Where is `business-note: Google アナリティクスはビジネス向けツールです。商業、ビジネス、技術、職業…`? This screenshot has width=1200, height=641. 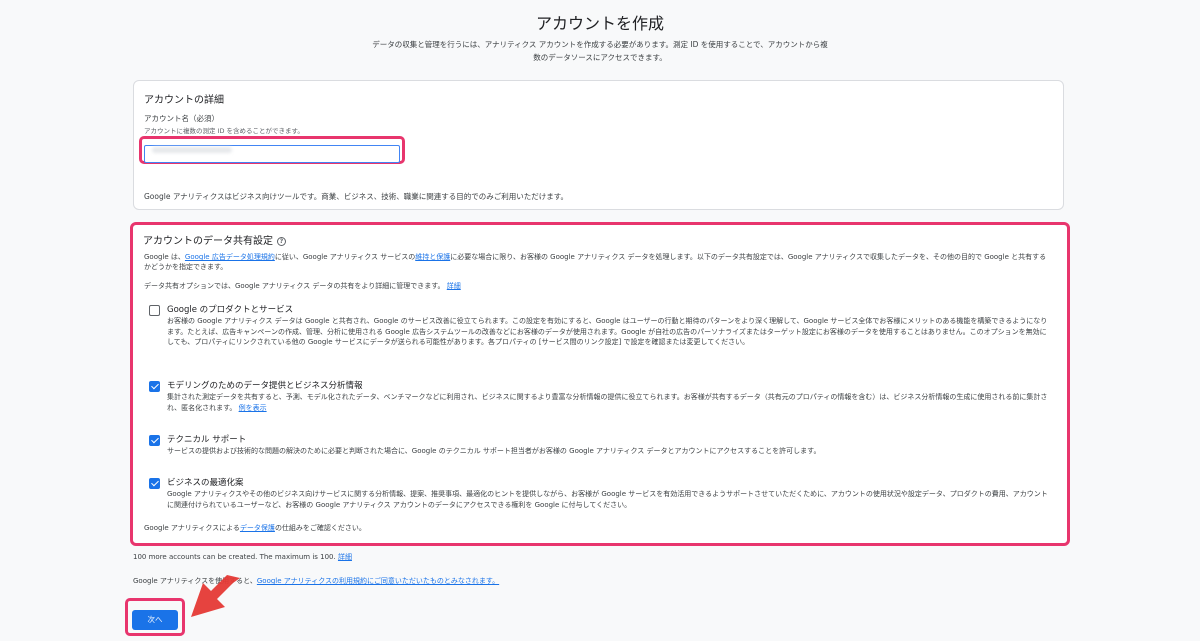
business-note: Google アナリティクスはビジネス向けツールです。商業、ビジネス、技術、職業… is located at coordinates (356, 196).